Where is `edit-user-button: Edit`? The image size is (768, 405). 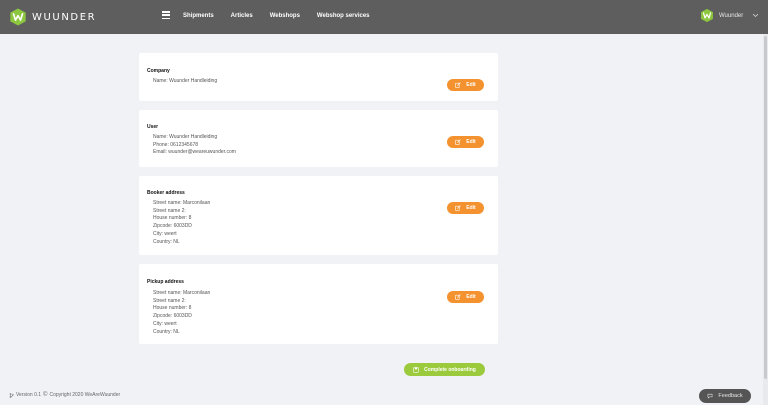
edit-user-button: Edit is located at coordinates (465, 142).